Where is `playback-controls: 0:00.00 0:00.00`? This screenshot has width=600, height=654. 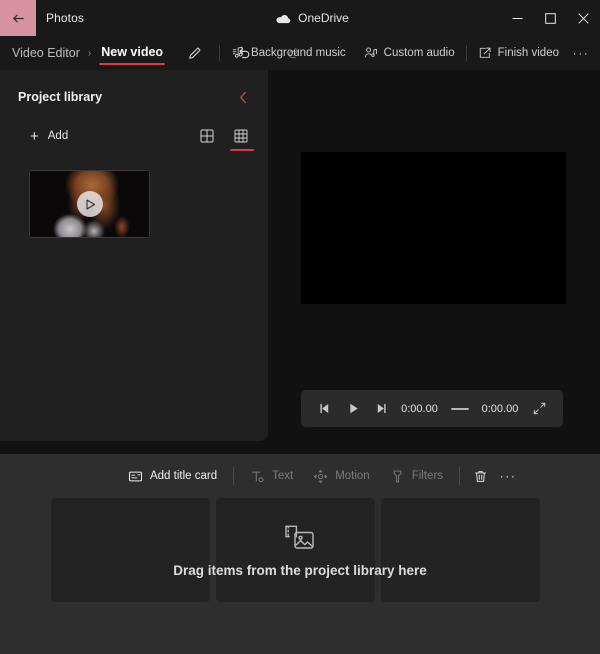
playback-controls: 0:00.00 0:00.00 is located at coordinates (432, 408).